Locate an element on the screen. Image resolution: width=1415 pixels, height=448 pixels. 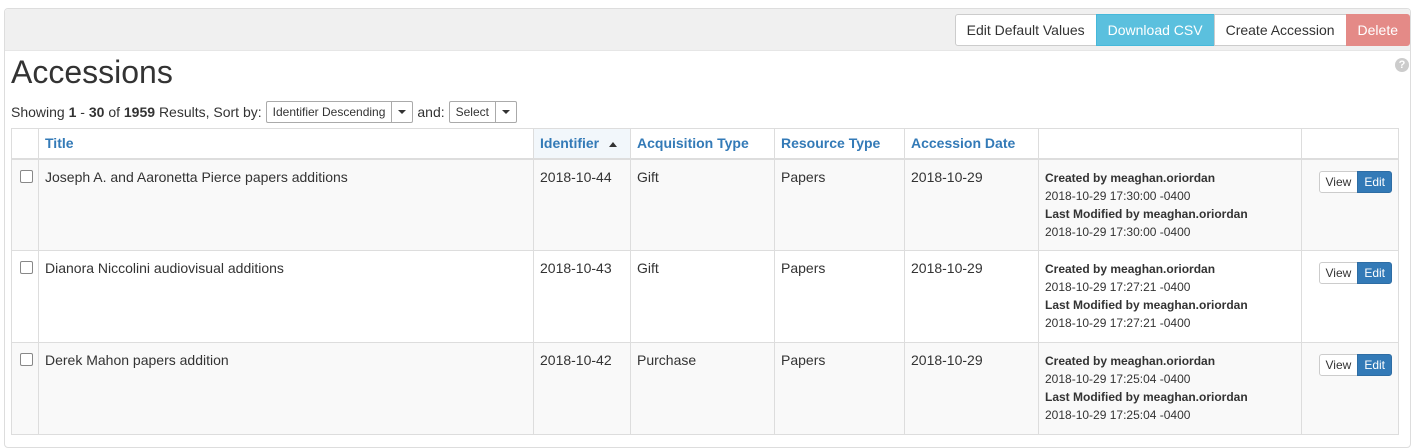
sort-by-select: Identifier Descending is located at coordinates (339, 112).